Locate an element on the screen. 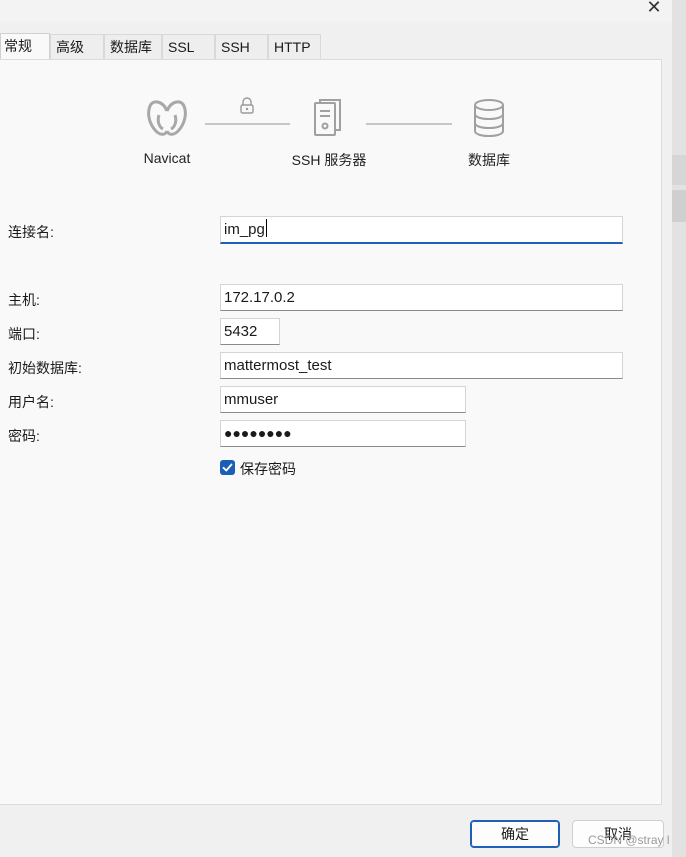 This screenshot has height=857, width=686. save-password-checkbox is located at coordinates (227, 467).